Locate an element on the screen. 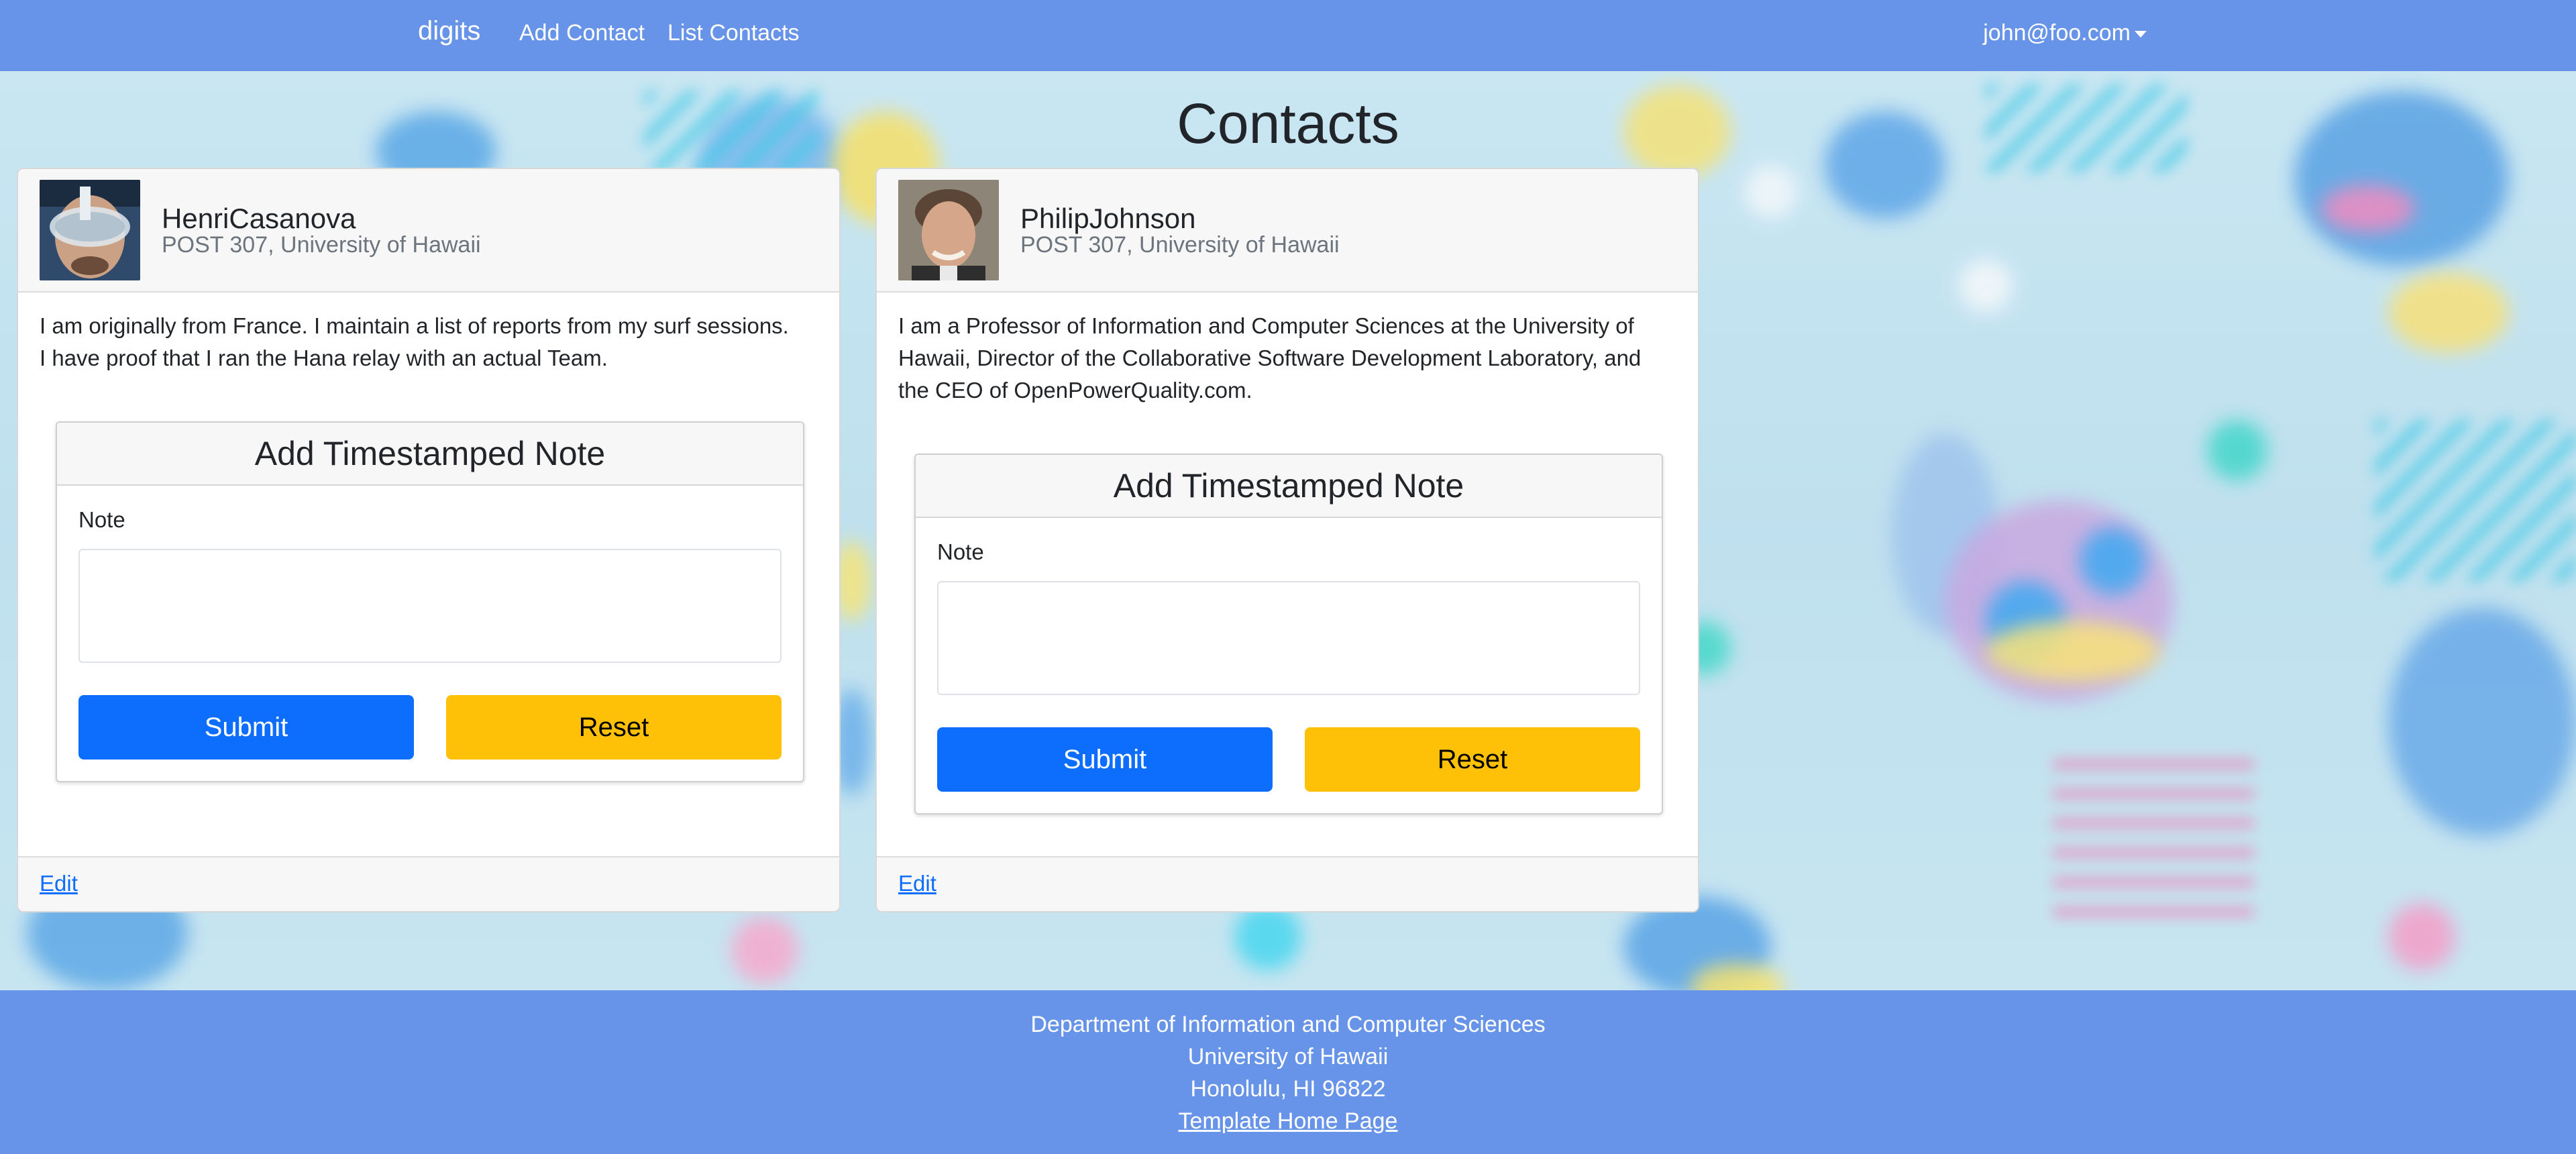 The width and height of the screenshot is (2576, 1154). nav-list-contacts: List Contacts is located at coordinates (733, 33).